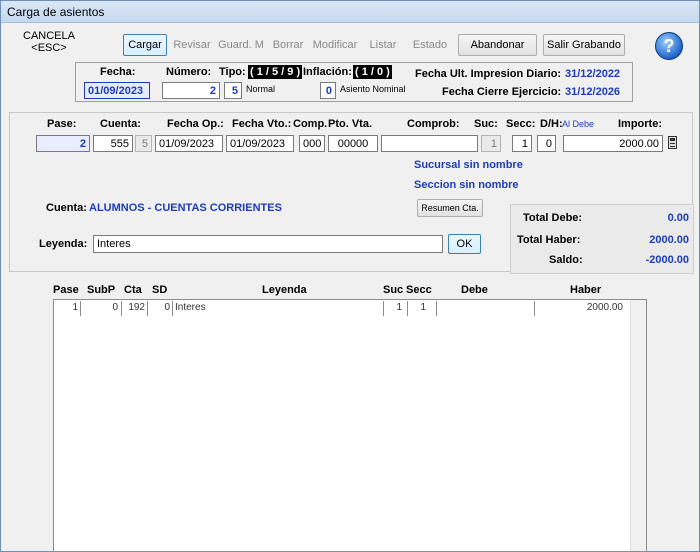 The height and width of the screenshot is (552, 700). What do you see at coordinates (578, 124) in the screenshot?
I see `dh-value: Al Debe` at bounding box center [578, 124].